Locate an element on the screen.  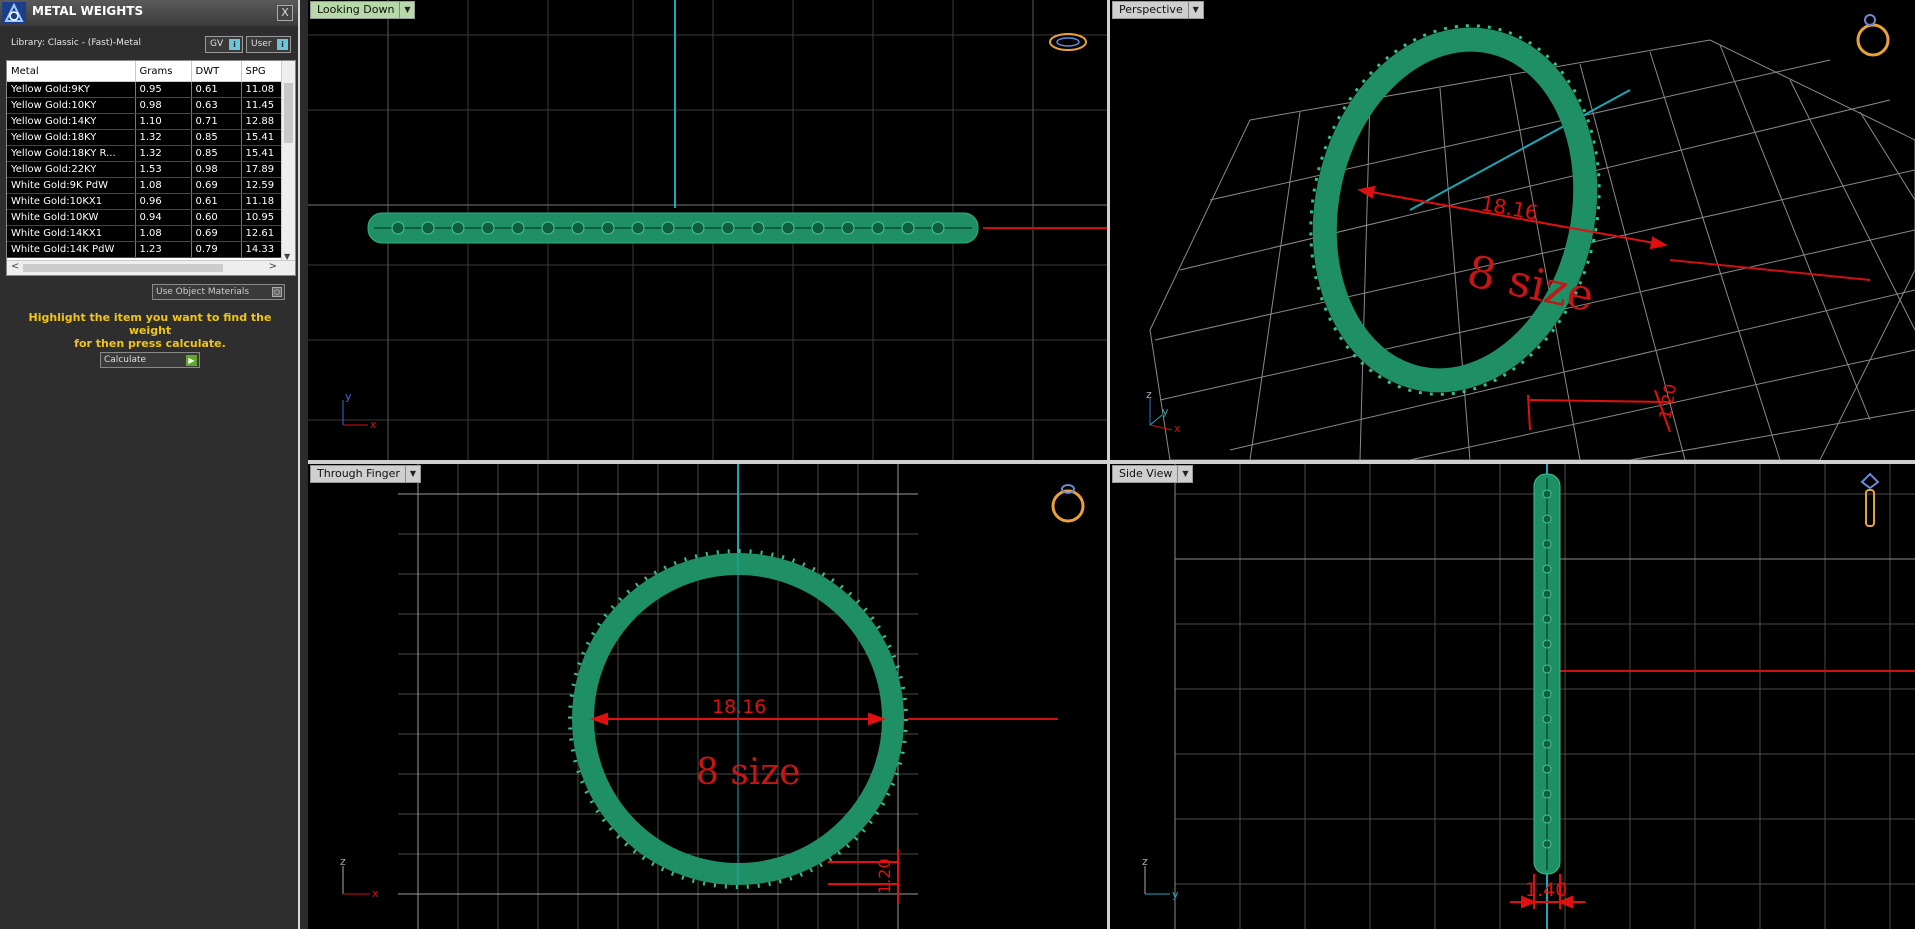
viewport-label: Side View is located at coordinates (1146, 473).